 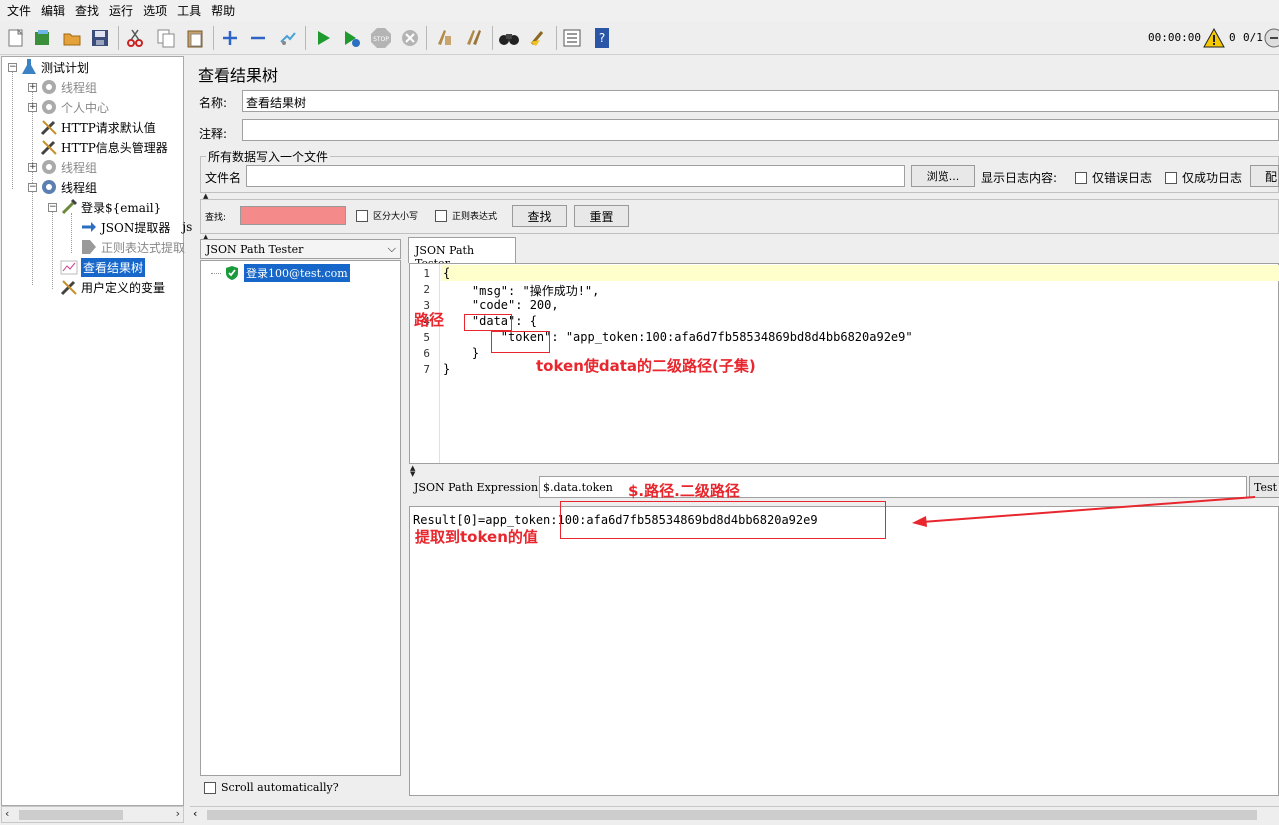 I want to click on tree-item-json-extractor: JSON提取器 js, so click(x=136, y=227).